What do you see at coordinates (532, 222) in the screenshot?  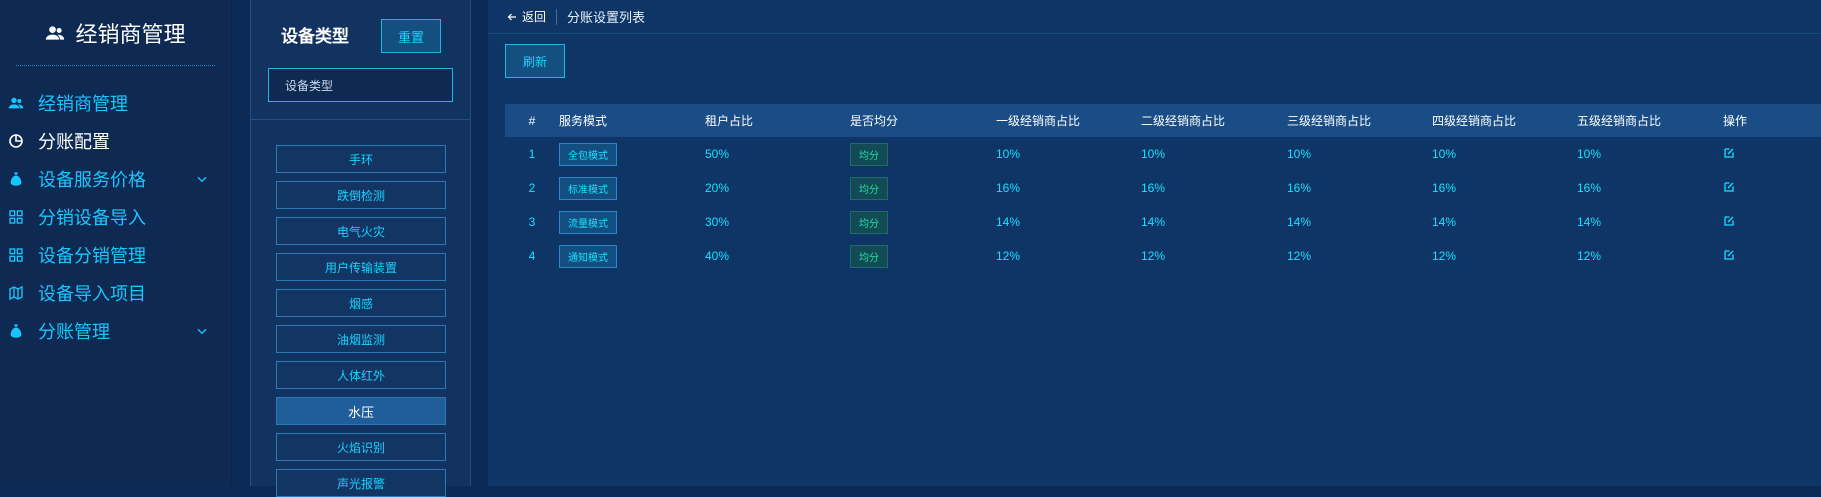 I see `row-number: 3` at bounding box center [532, 222].